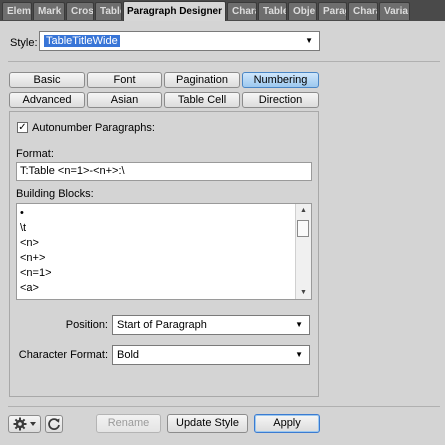  Describe the element at coordinates (29, 243) in the screenshot. I see `list-item: <n>` at that location.